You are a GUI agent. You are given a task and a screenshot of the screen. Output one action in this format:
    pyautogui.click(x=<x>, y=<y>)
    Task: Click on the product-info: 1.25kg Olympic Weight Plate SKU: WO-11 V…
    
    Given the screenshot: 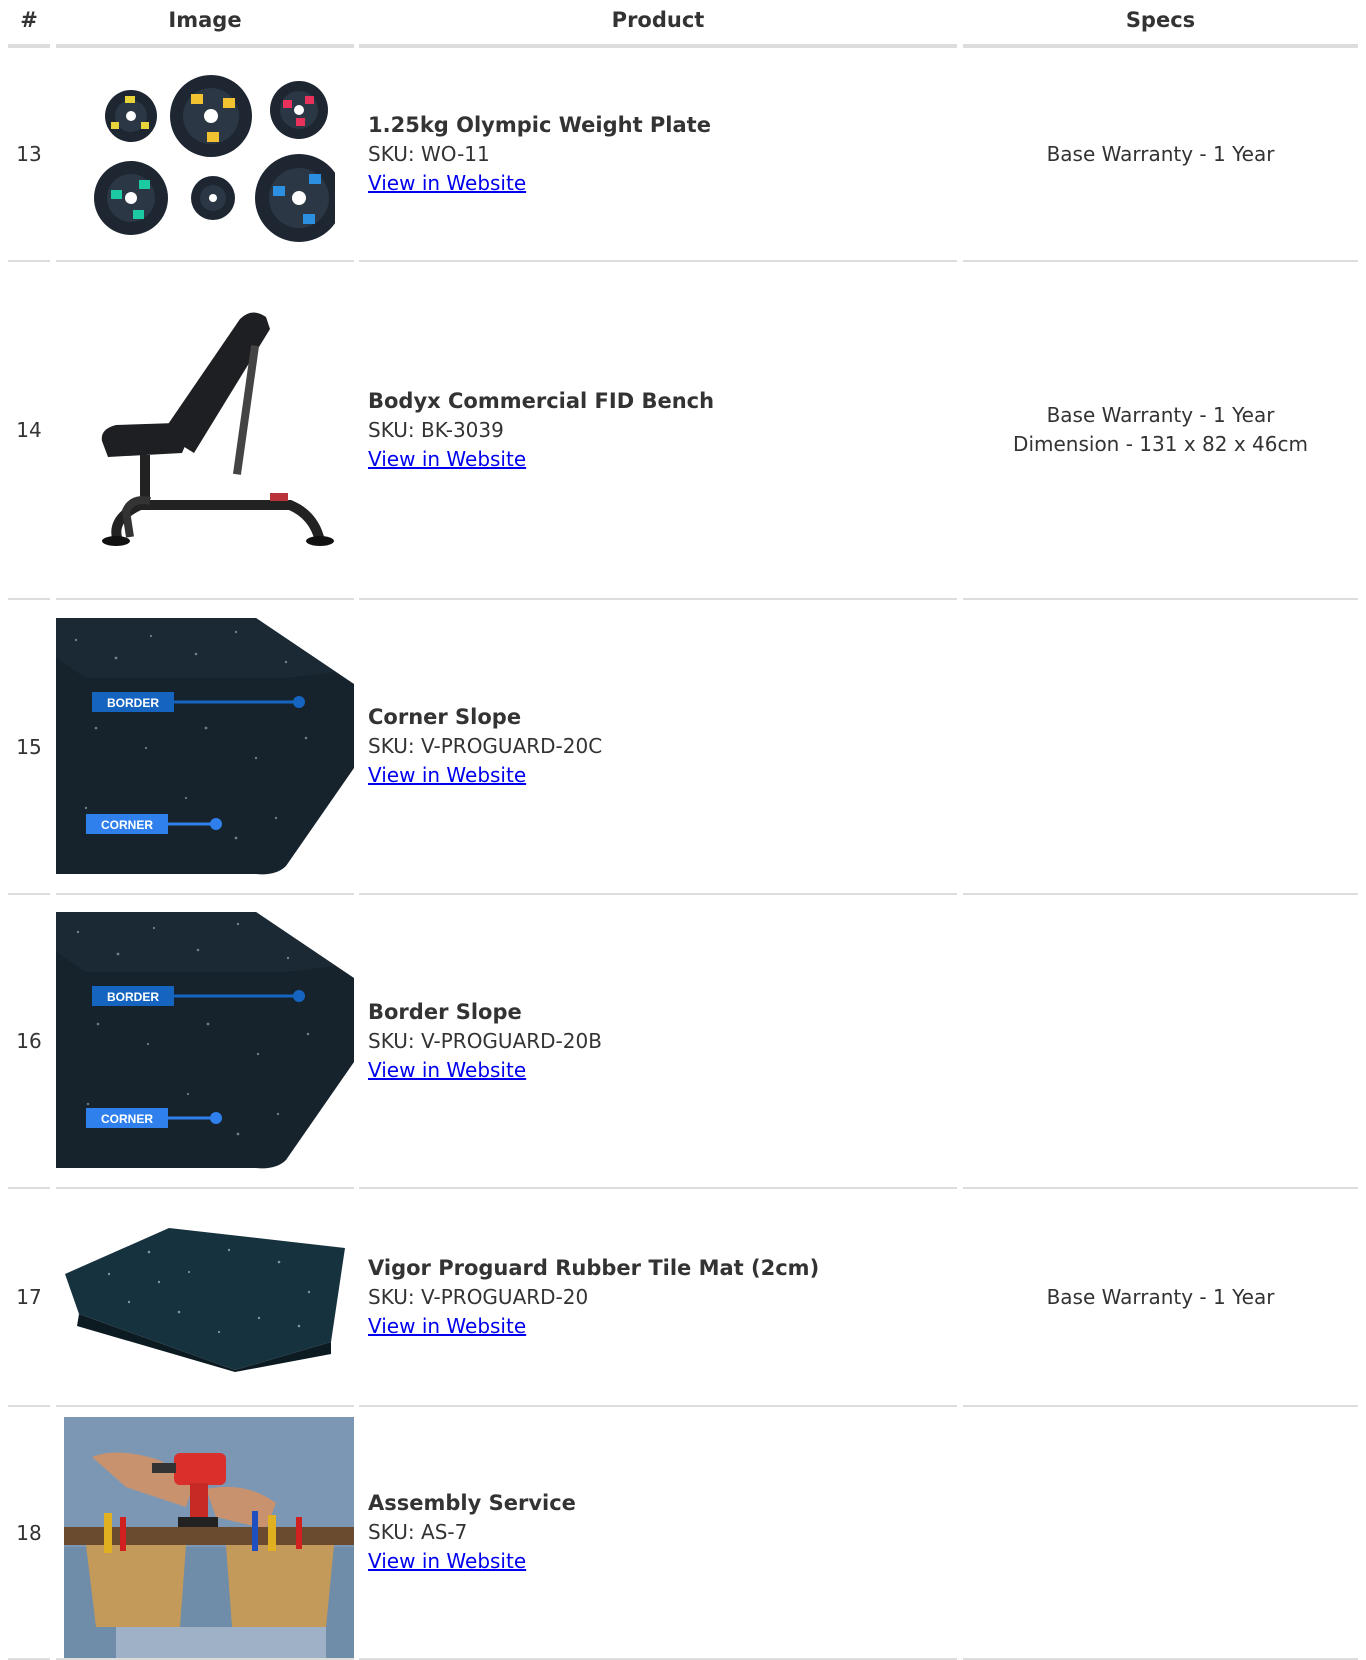 What is the action you would take?
    pyautogui.click(x=658, y=155)
    